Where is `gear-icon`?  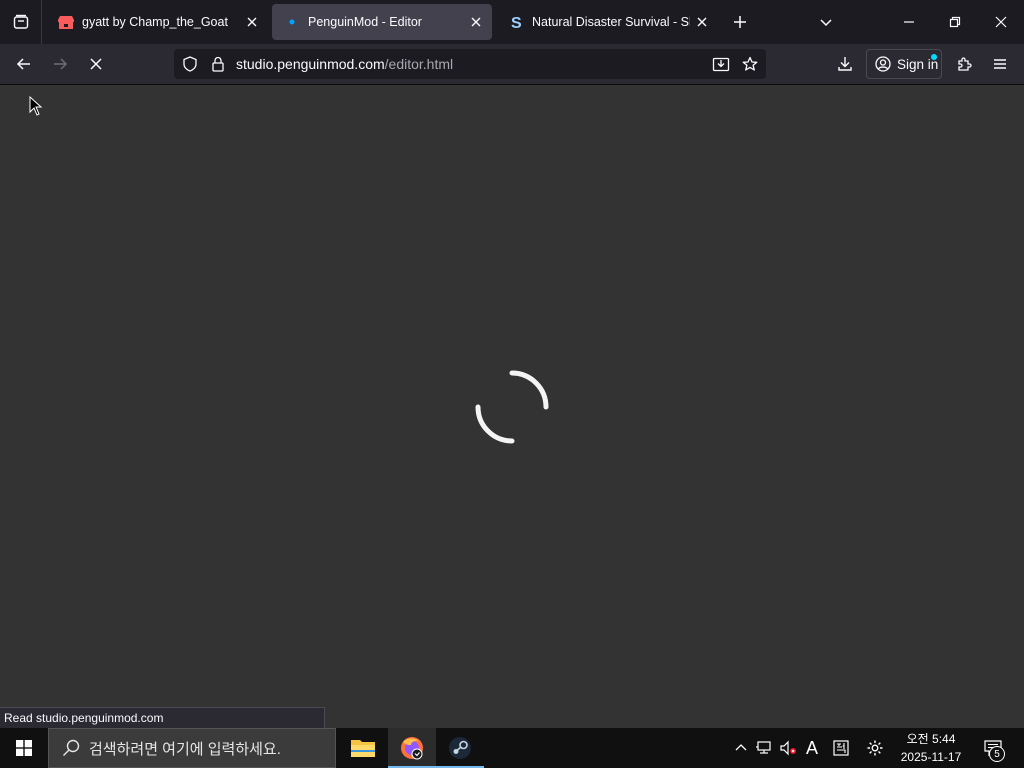
gear-icon is located at coordinates (875, 748).